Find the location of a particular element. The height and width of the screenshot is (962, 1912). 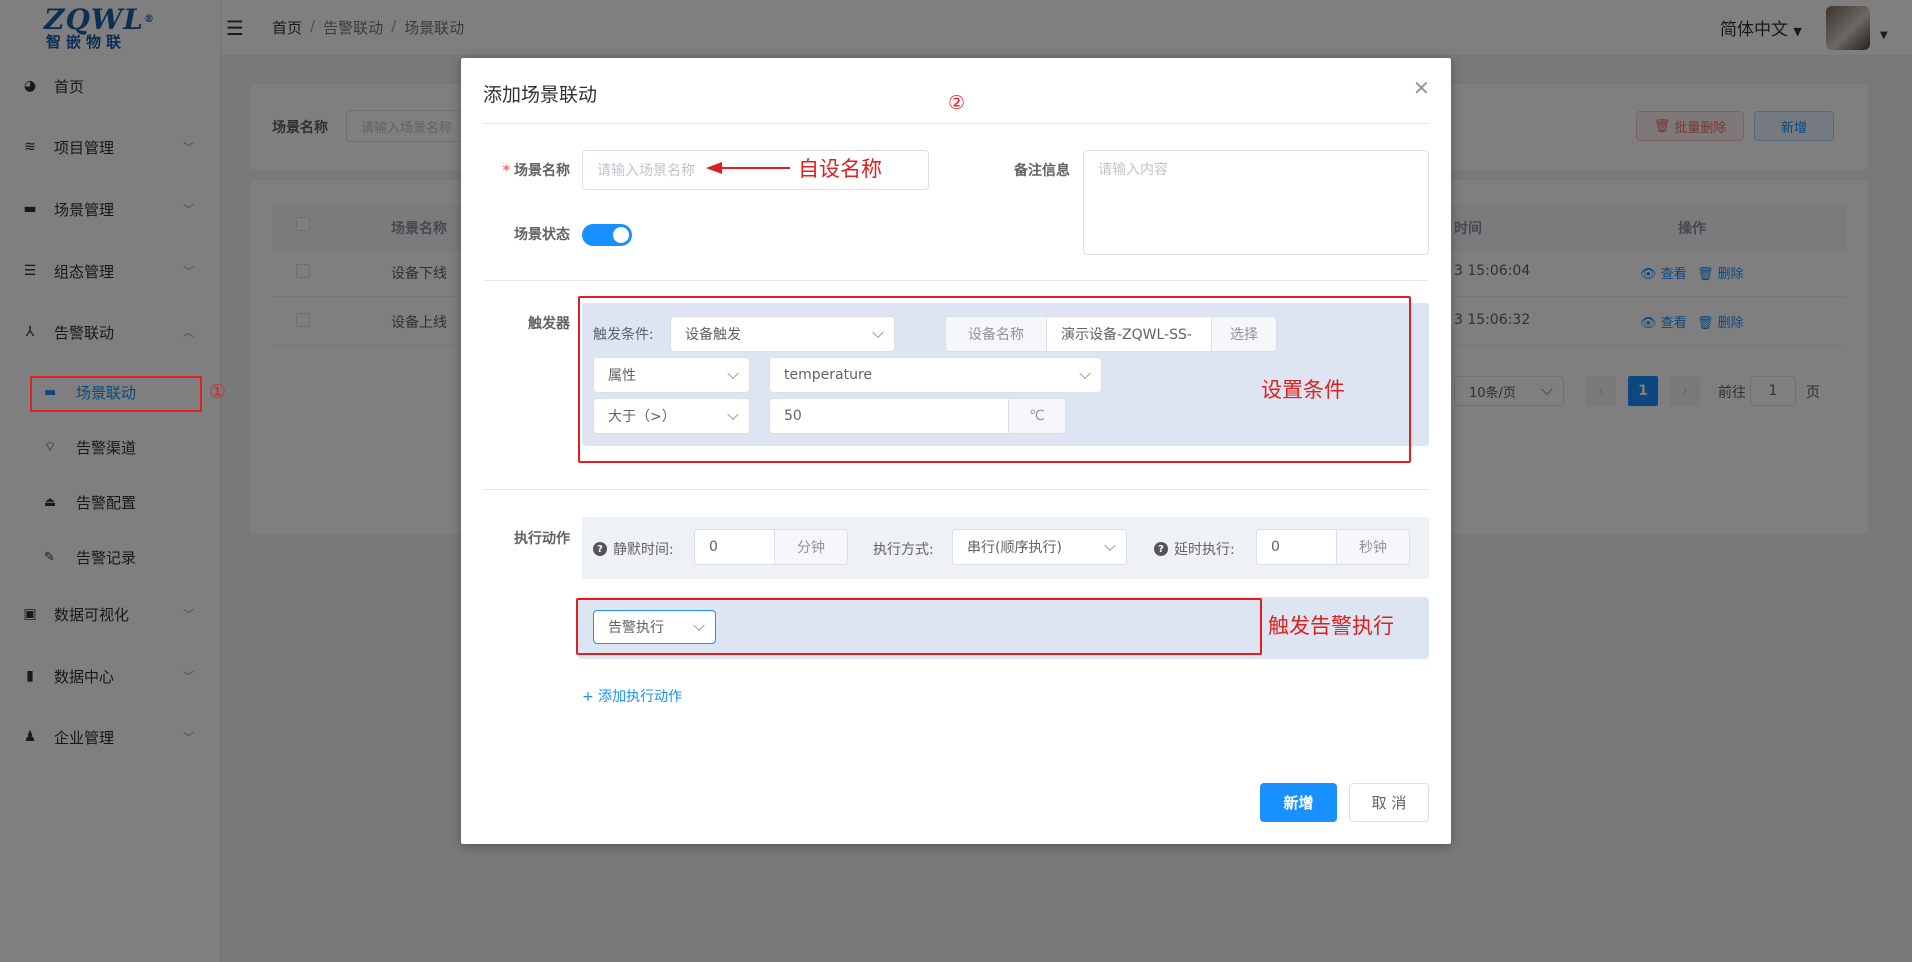

annotation-box-scene-linkage is located at coordinates (116, 394).